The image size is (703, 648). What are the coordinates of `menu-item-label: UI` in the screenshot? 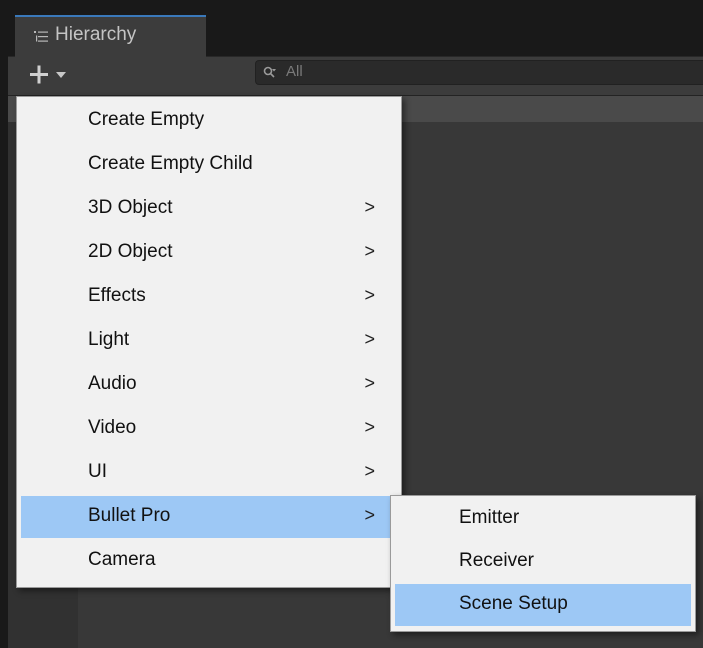 It's located at (97, 471).